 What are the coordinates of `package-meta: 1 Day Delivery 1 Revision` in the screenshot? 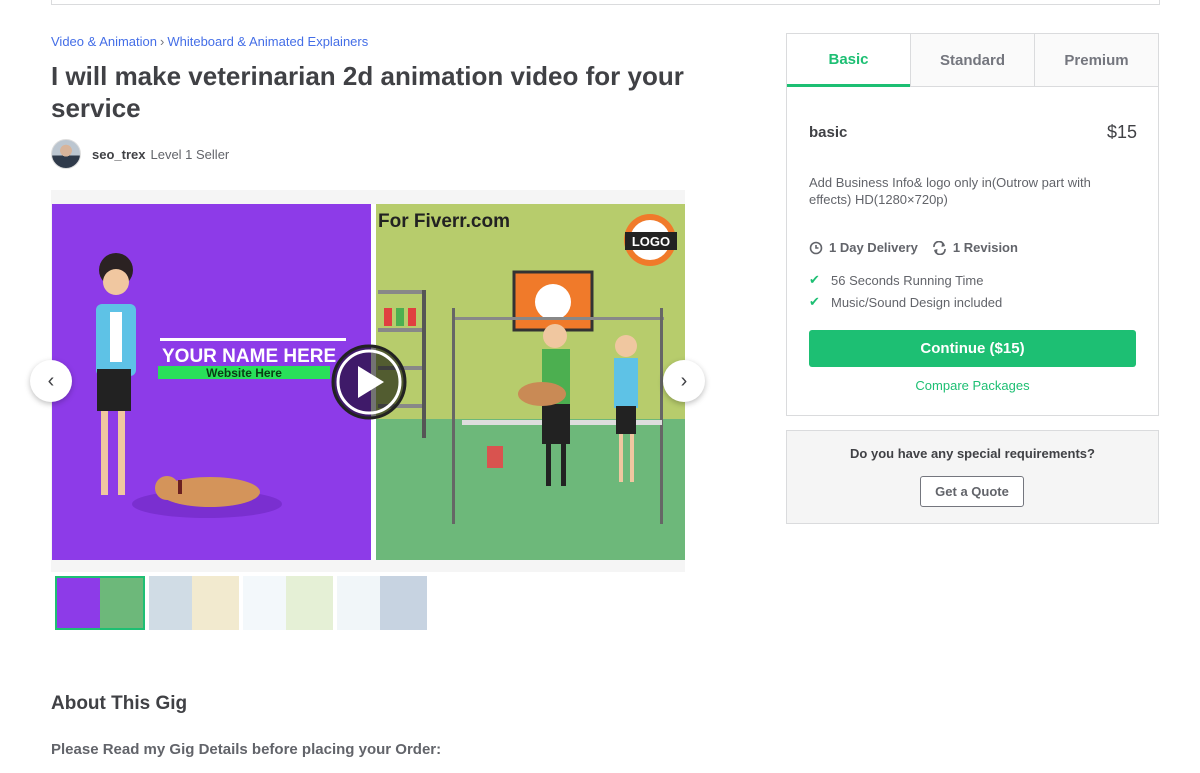 It's located at (913, 247).